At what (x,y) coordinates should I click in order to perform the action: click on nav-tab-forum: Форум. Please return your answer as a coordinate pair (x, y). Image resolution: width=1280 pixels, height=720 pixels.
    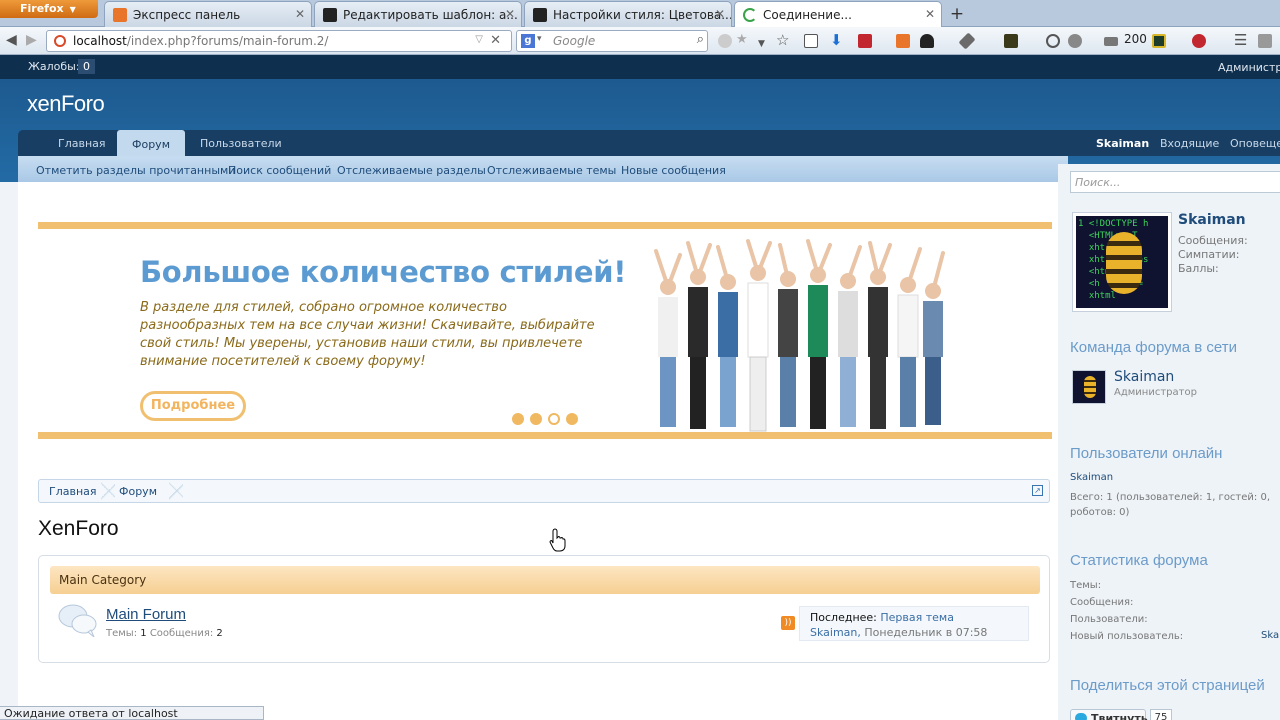
    Looking at the image, I should click on (151, 144).